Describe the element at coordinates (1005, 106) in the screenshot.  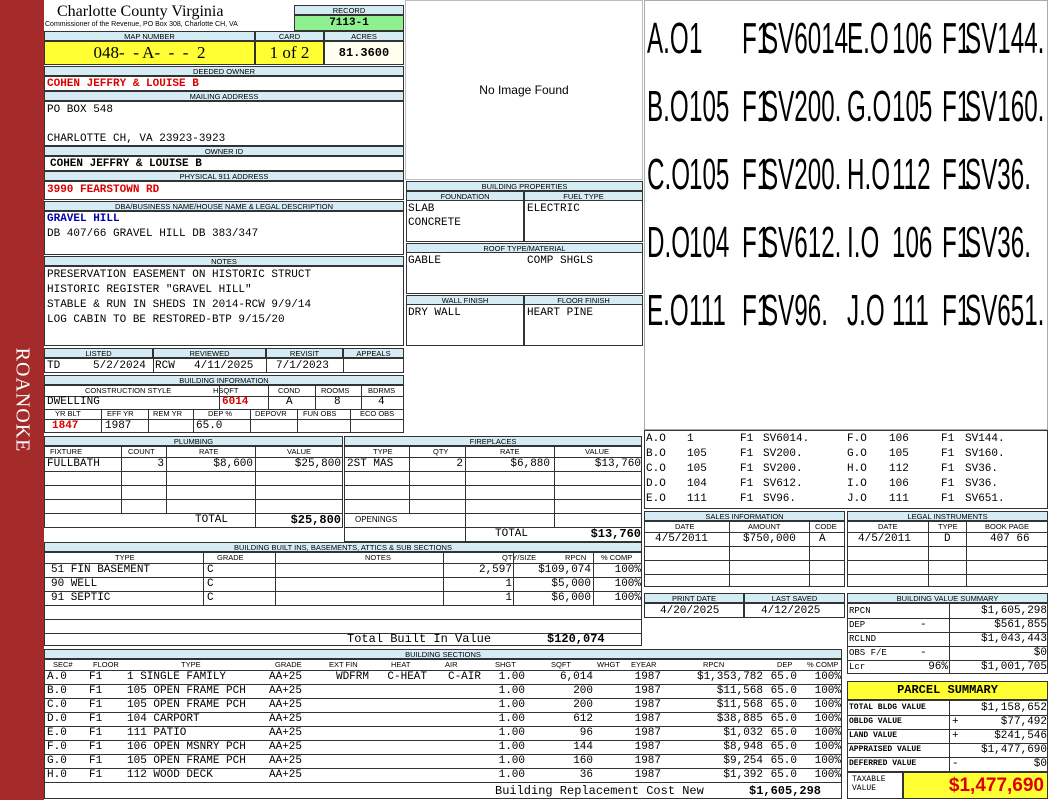
I see `sketch-label: SV160.` at that location.